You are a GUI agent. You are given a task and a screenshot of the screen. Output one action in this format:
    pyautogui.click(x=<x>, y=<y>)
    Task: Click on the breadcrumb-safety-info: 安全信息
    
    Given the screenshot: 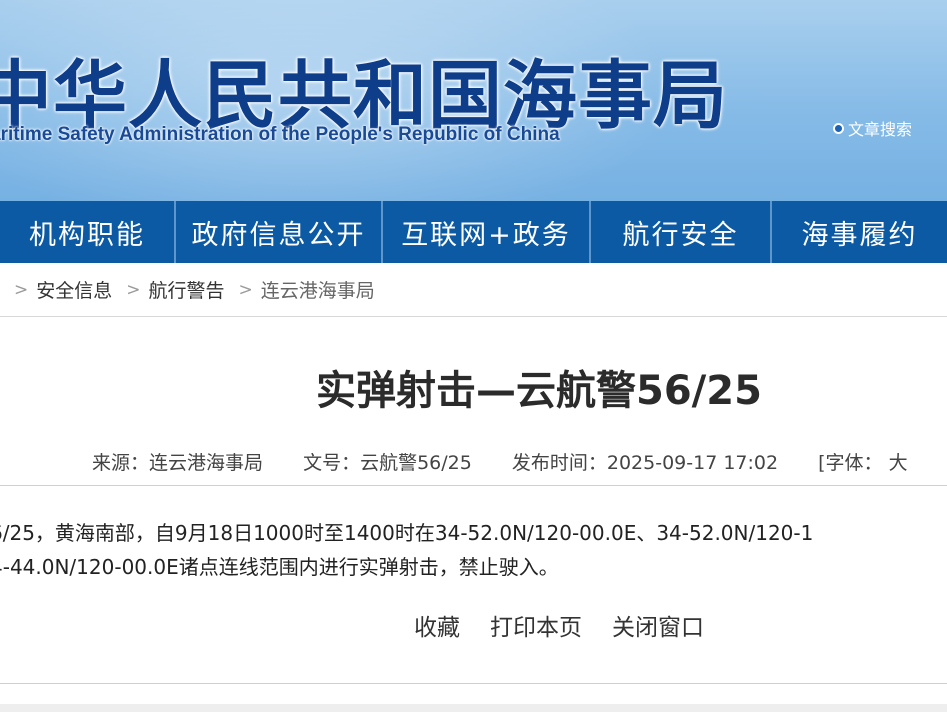 What is the action you would take?
    pyautogui.click(x=74, y=289)
    